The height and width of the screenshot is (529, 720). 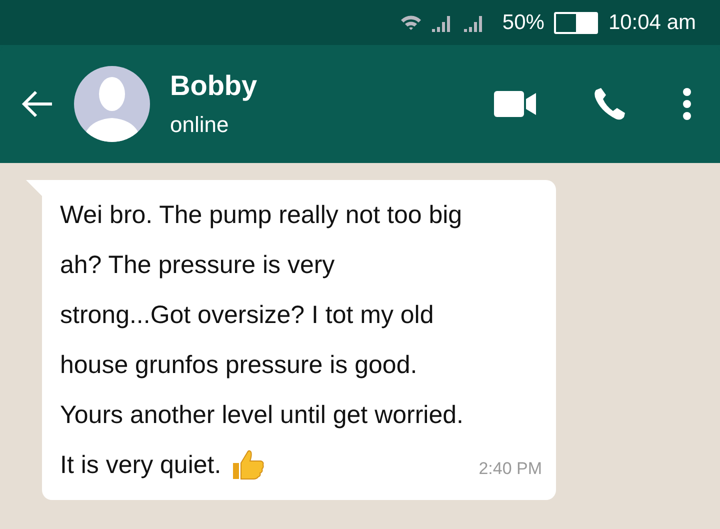 What do you see at coordinates (523, 22) in the screenshot?
I see `battery-percent: 50%` at bounding box center [523, 22].